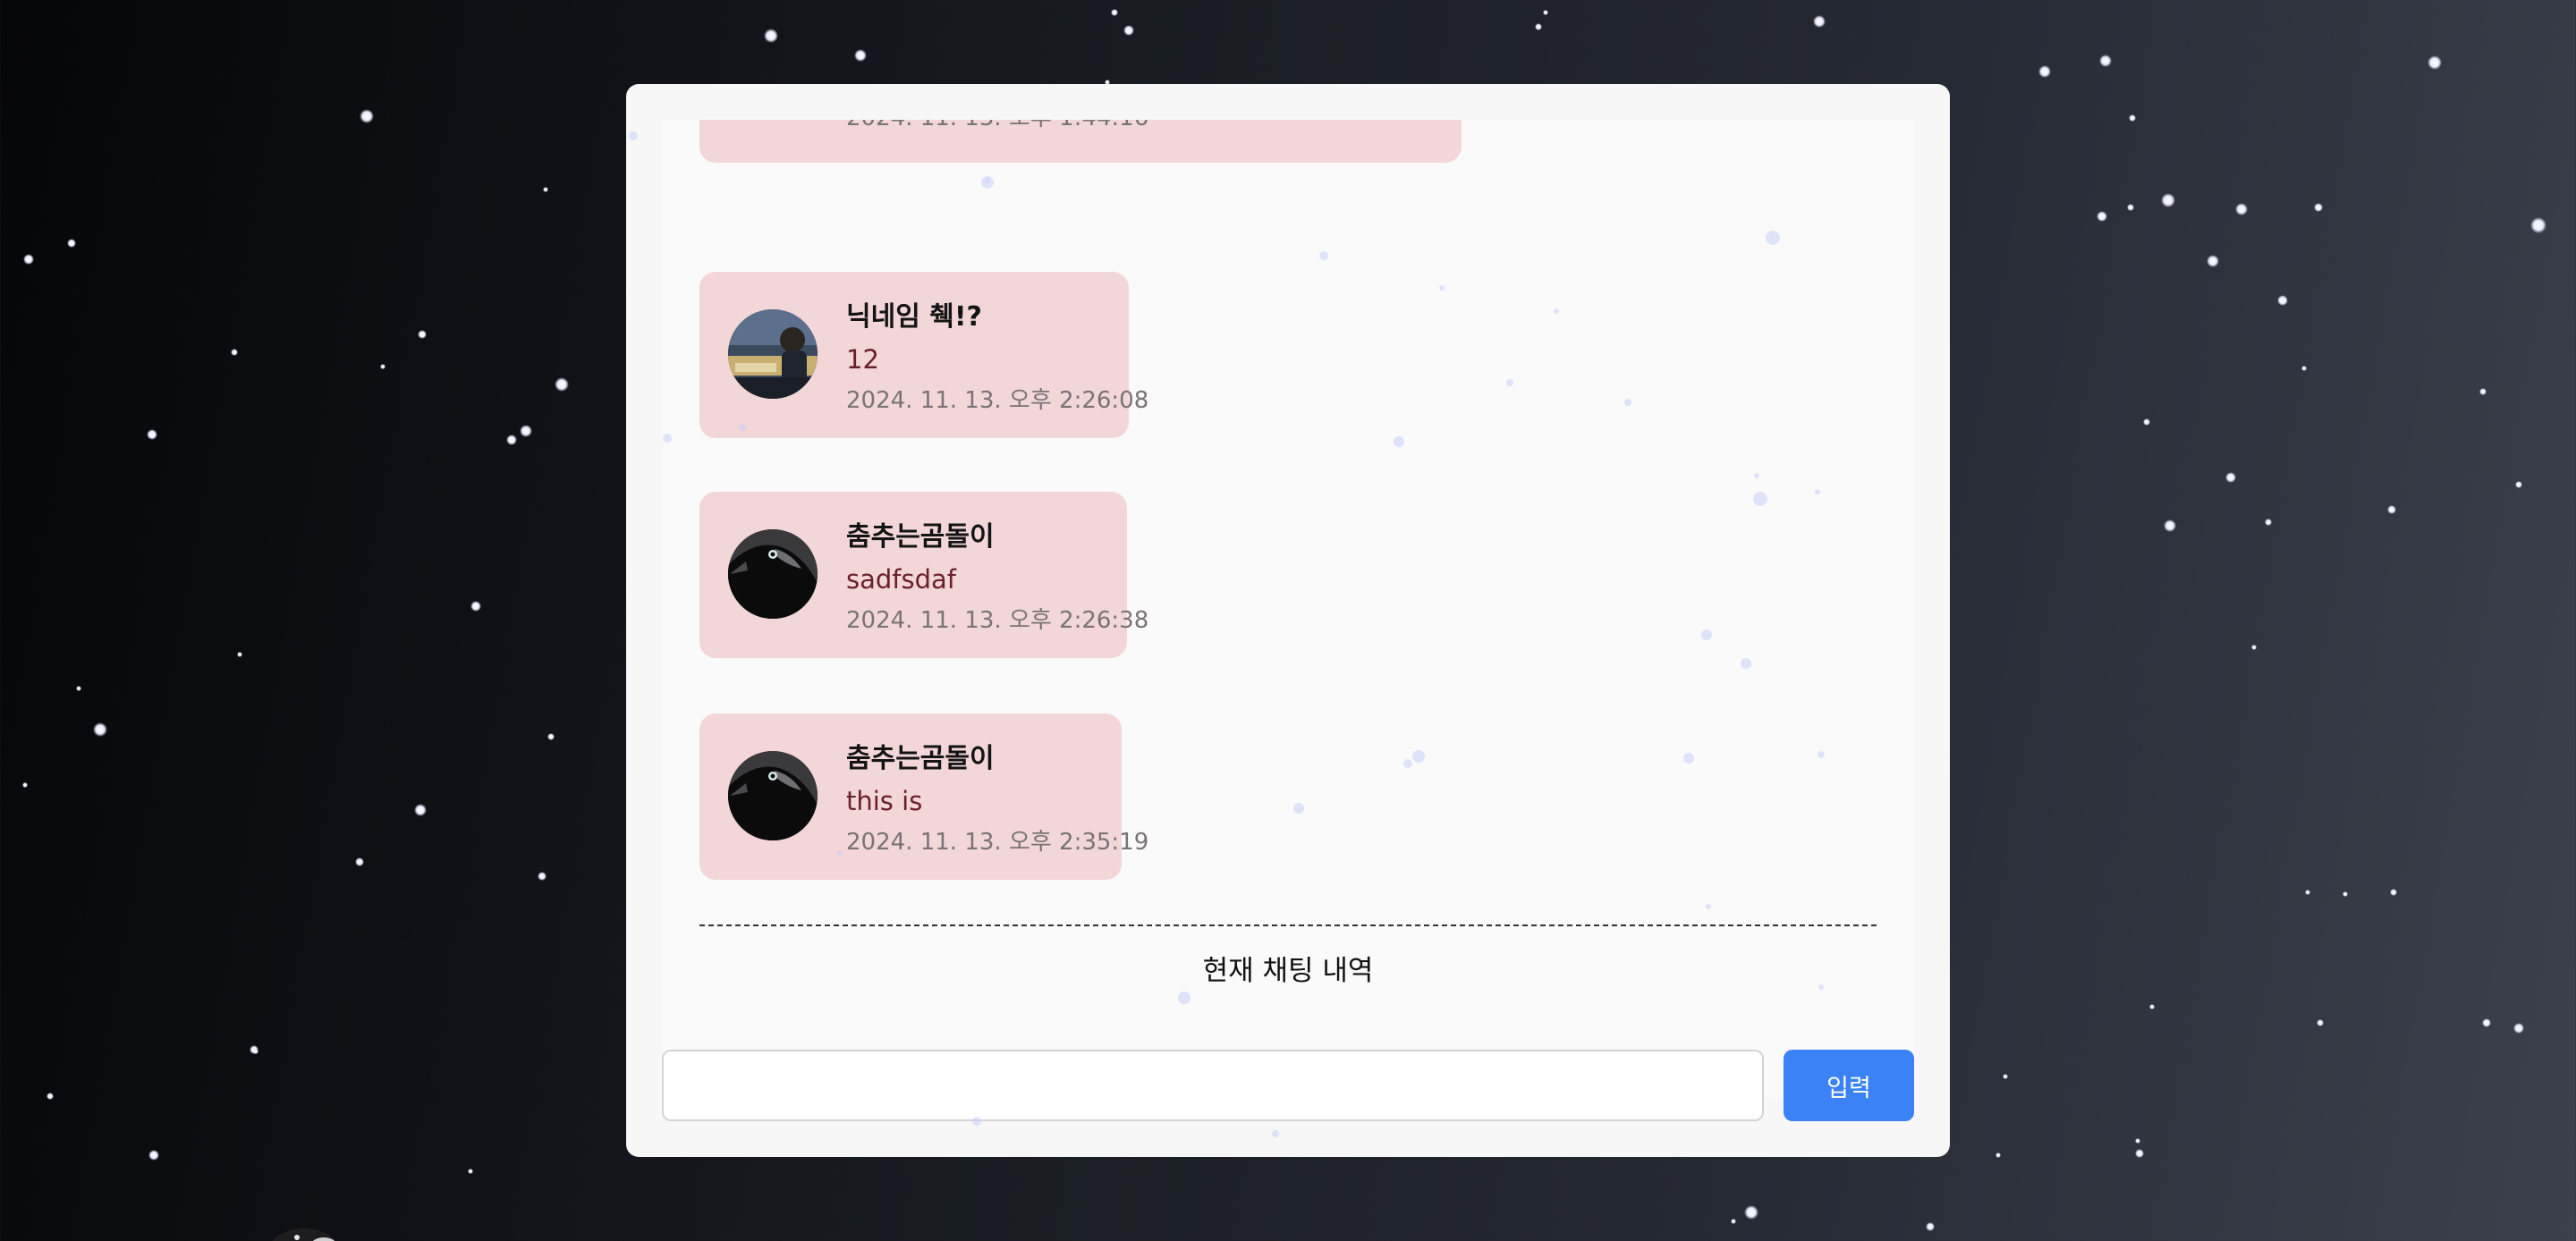 Image resolution: width=2576 pixels, height=1241 pixels. Describe the element at coordinates (884, 801) in the screenshot. I see `message-text: this is` at that location.